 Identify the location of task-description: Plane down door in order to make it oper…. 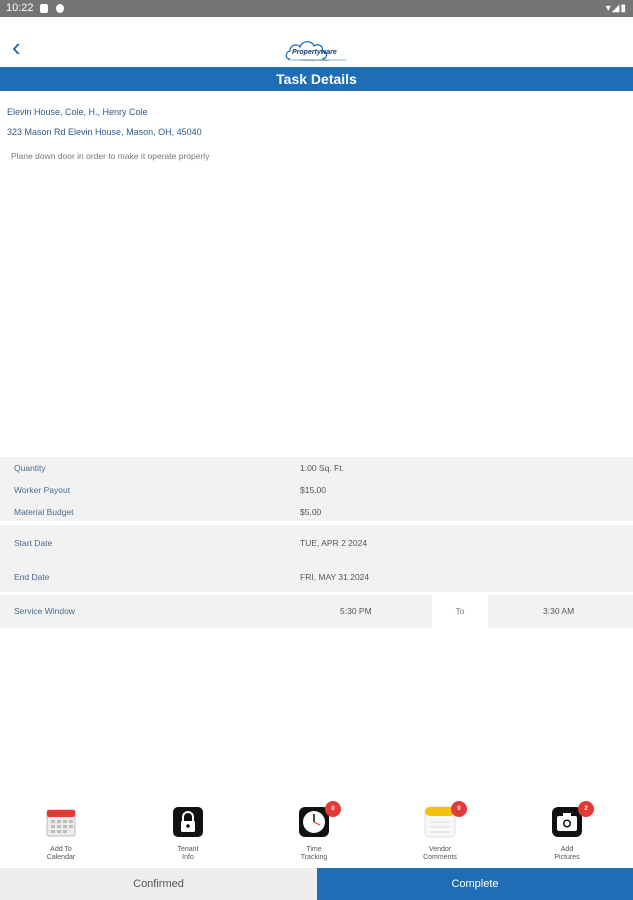
(110, 156).